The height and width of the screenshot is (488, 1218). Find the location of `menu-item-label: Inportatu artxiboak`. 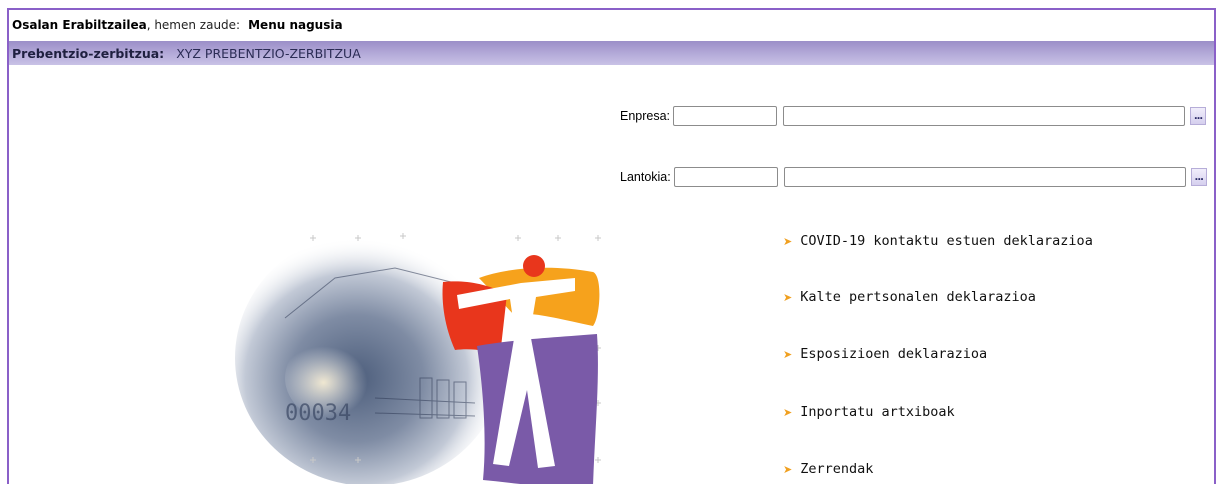

menu-item-label: Inportatu artxiboak is located at coordinates (877, 412).